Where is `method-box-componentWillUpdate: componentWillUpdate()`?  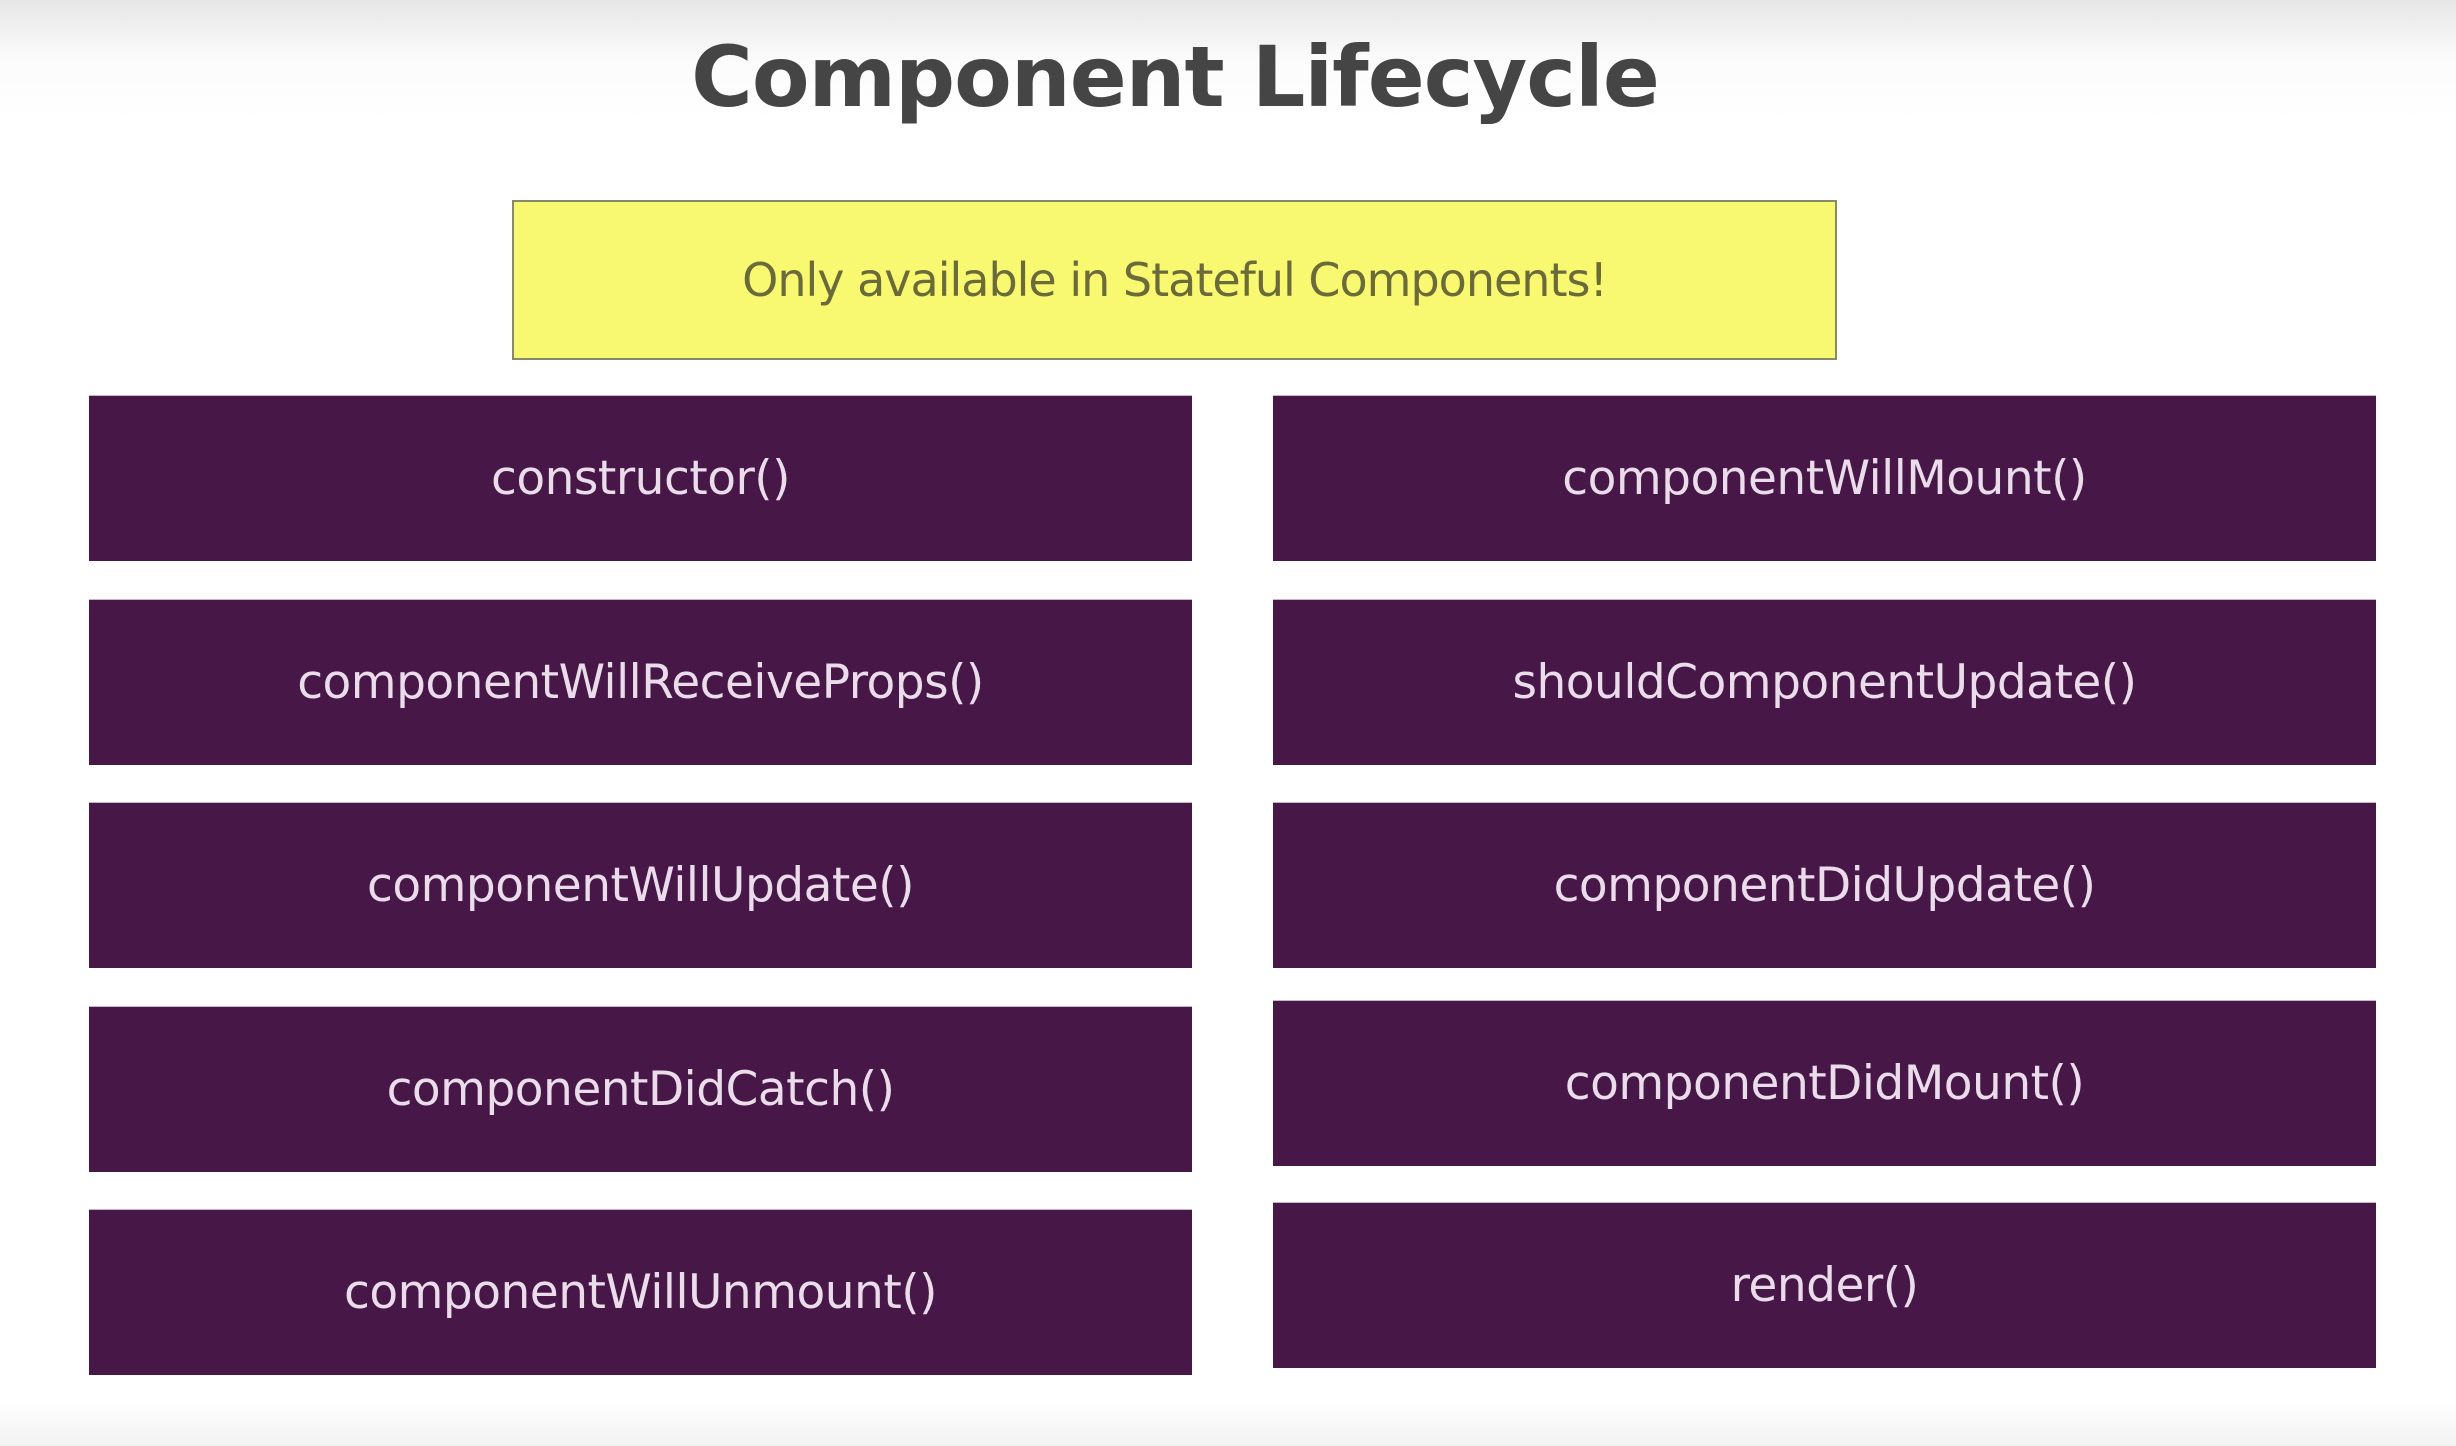 method-box-componentWillUpdate: componentWillUpdate() is located at coordinates (640, 885).